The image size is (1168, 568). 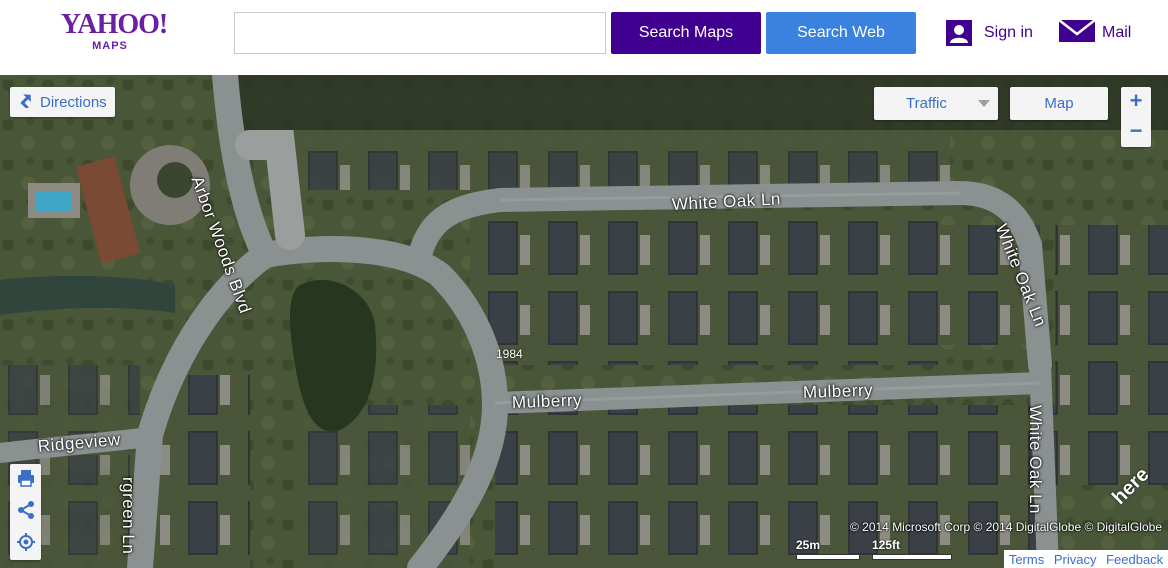 What do you see at coordinates (509, 354) in the screenshot?
I see `address-number-label: 1984` at bounding box center [509, 354].